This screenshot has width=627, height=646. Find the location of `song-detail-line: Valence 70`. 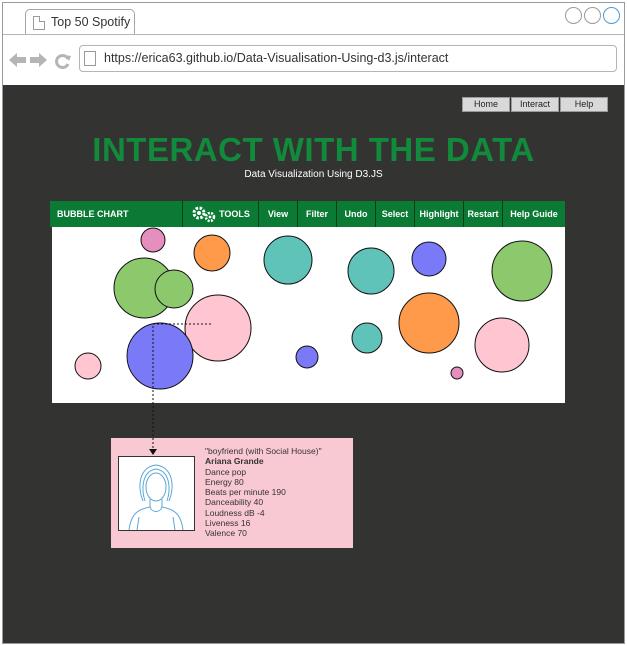

song-detail-line: Valence 70 is located at coordinates (226, 533).